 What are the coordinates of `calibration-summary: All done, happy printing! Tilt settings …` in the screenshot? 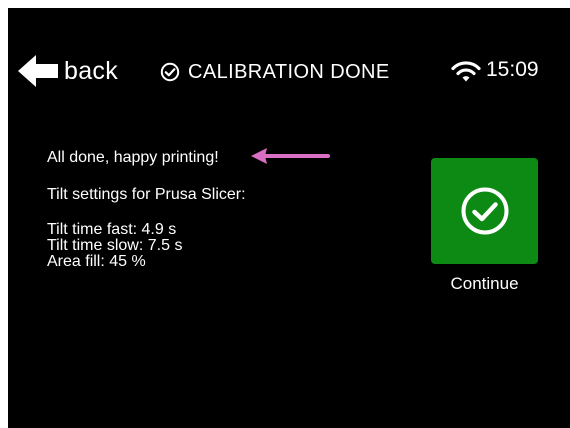 It's located at (146, 209).